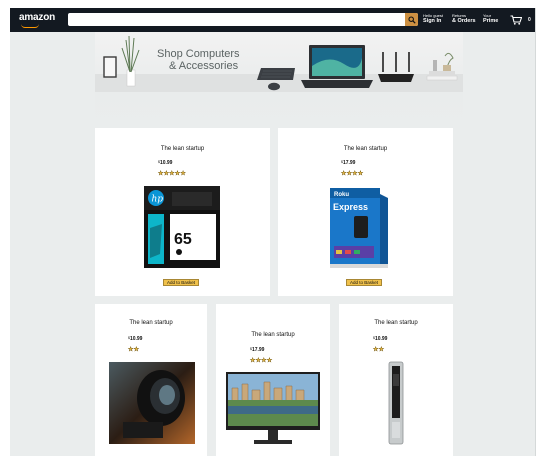 The height and width of the screenshot is (464, 538). What do you see at coordinates (396, 67) in the screenshot?
I see `router-icon` at bounding box center [396, 67].